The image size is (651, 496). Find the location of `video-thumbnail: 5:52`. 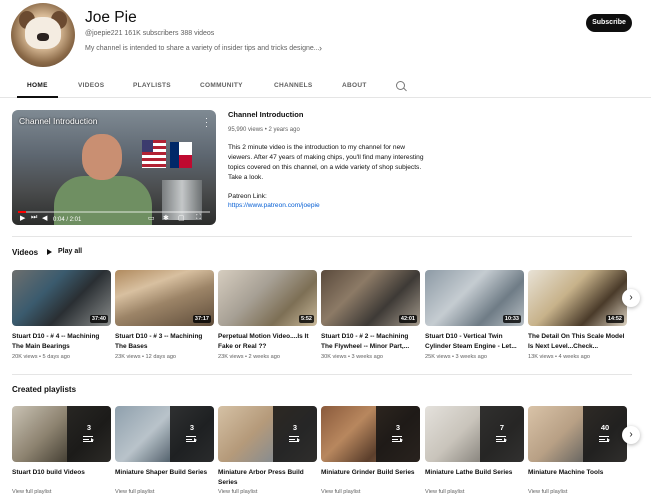

video-thumbnail: 5:52 is located at coordinates (267, 298).